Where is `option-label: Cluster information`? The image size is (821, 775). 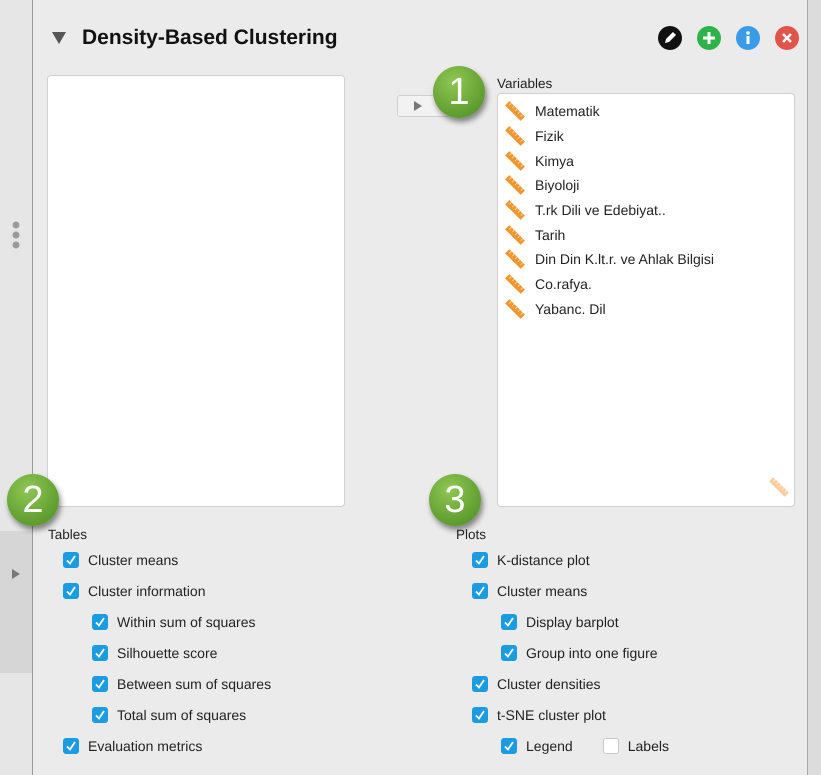
option-label: Cluster information is located at coordinates (147, 590).